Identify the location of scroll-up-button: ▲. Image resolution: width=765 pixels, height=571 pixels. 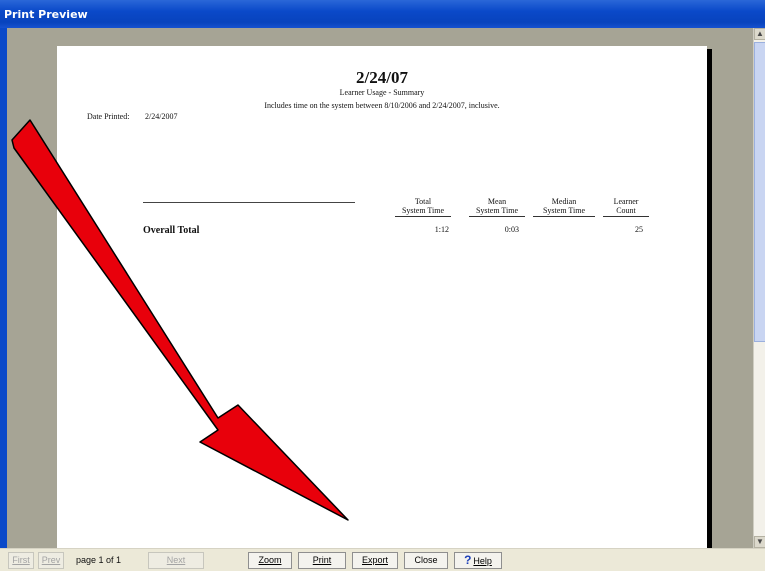
(759, 34).